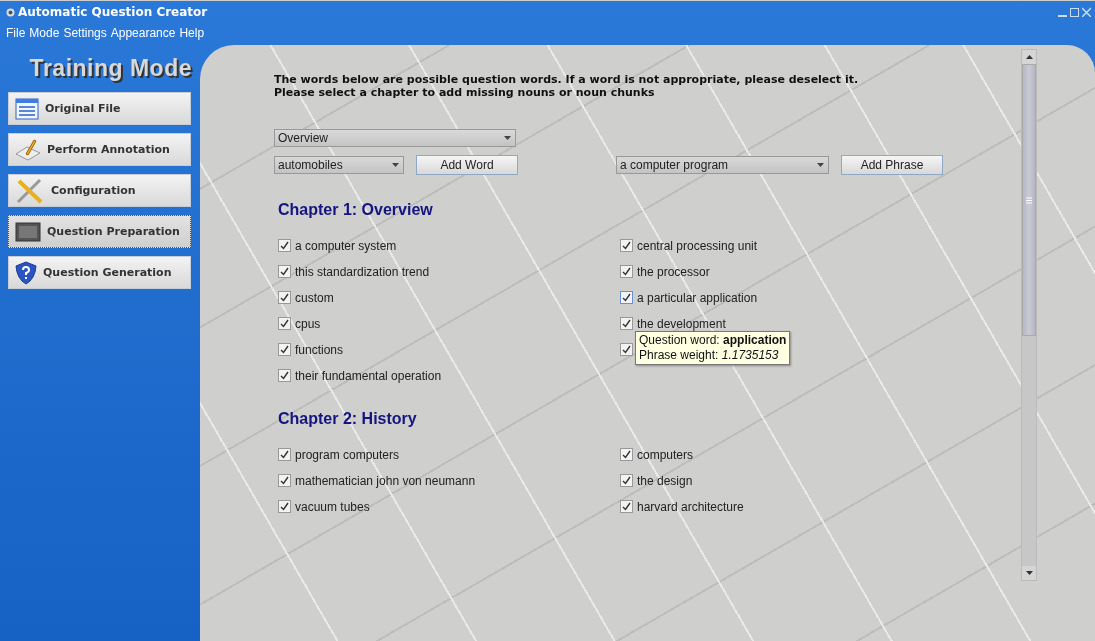 This screenshot has width=1095, height=641. I want to click on word-label: functions, so click(319, 349).